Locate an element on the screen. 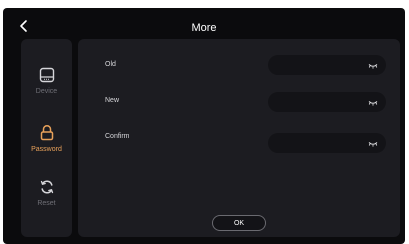 The image size is (409, 244). page-title: More is located at coordinates (204, 28).